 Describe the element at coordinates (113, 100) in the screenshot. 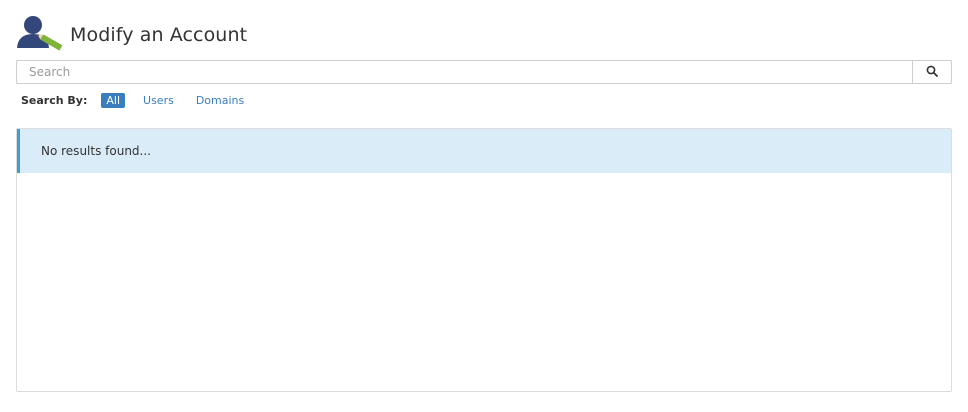

I see `filter-all: All` at that location.